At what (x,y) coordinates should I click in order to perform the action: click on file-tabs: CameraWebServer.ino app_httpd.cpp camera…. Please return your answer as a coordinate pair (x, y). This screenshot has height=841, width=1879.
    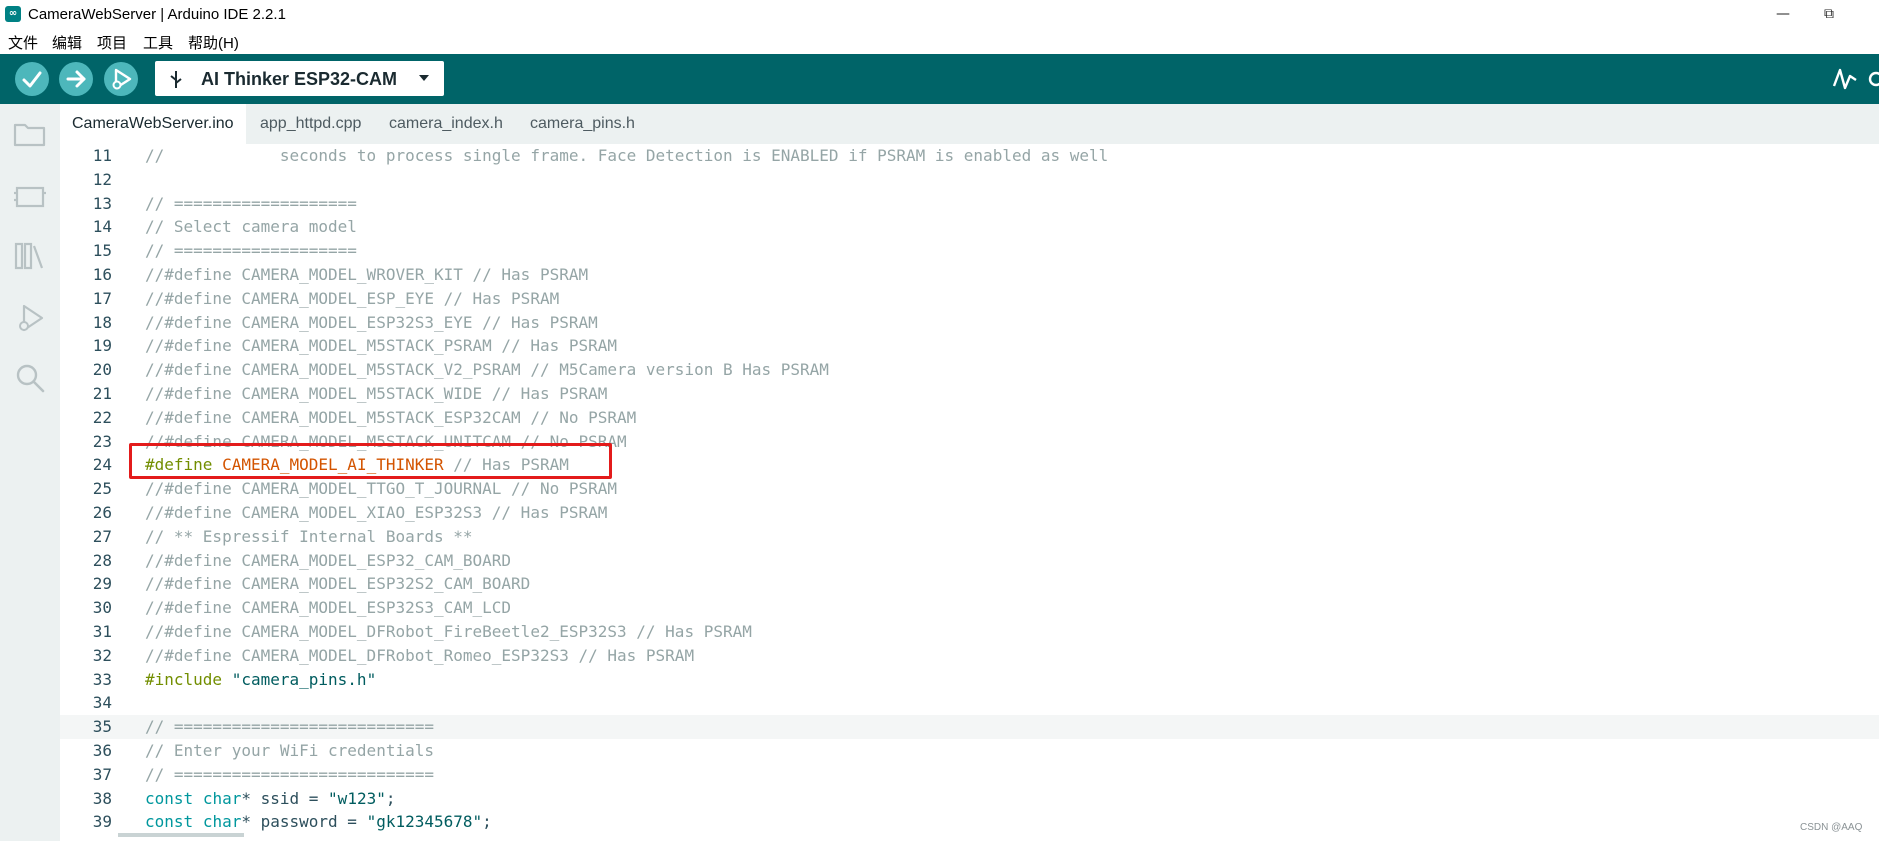
    Looking at the image, I should click on (969, 124).